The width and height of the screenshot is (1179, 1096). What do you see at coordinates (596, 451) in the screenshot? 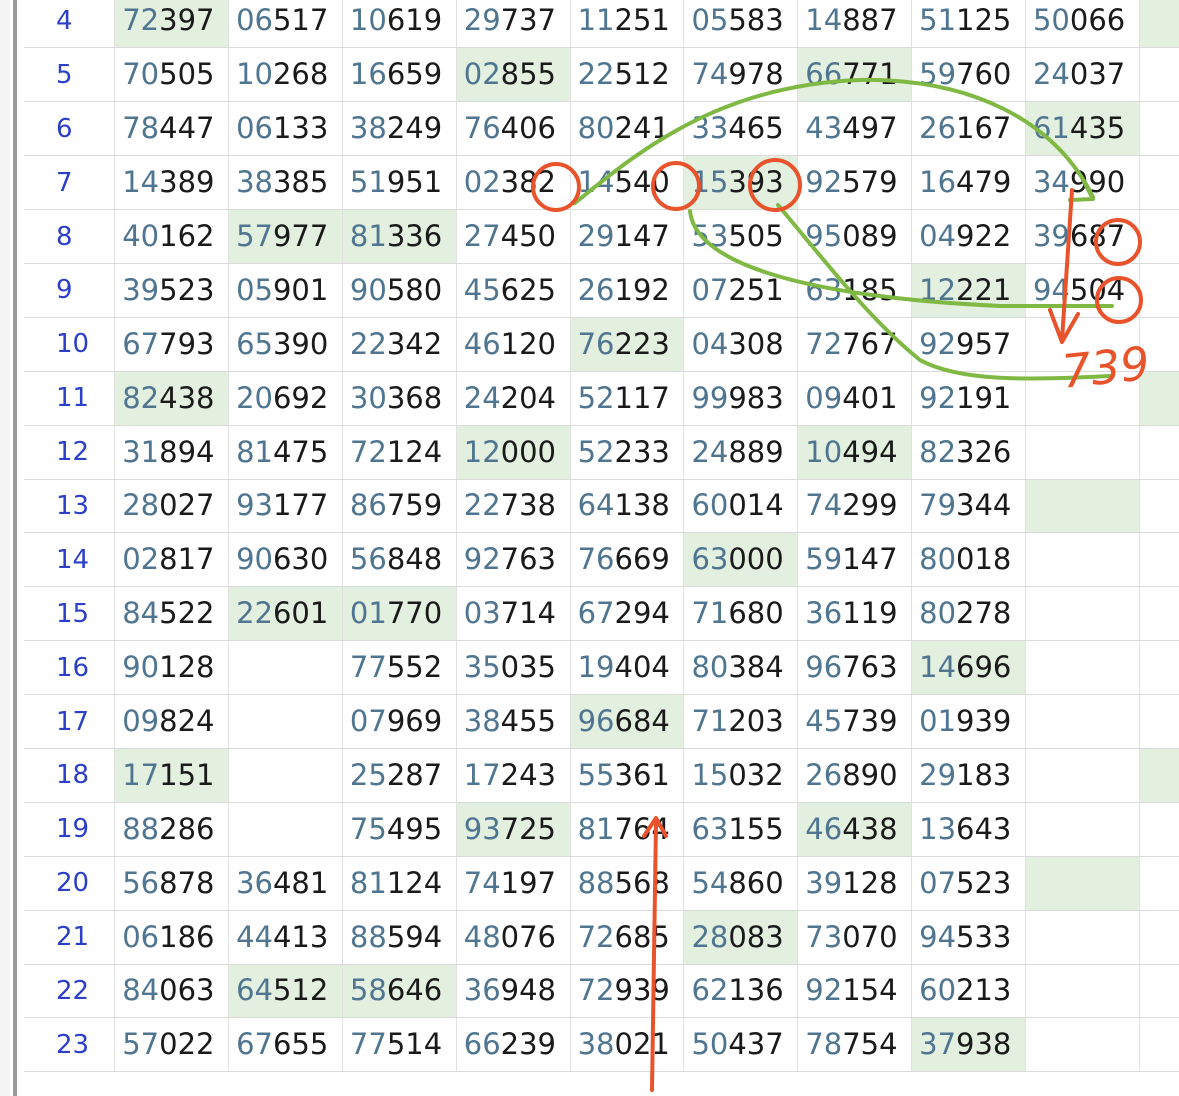
I see `number-prefix: 52` at bounding box center [596, 451].